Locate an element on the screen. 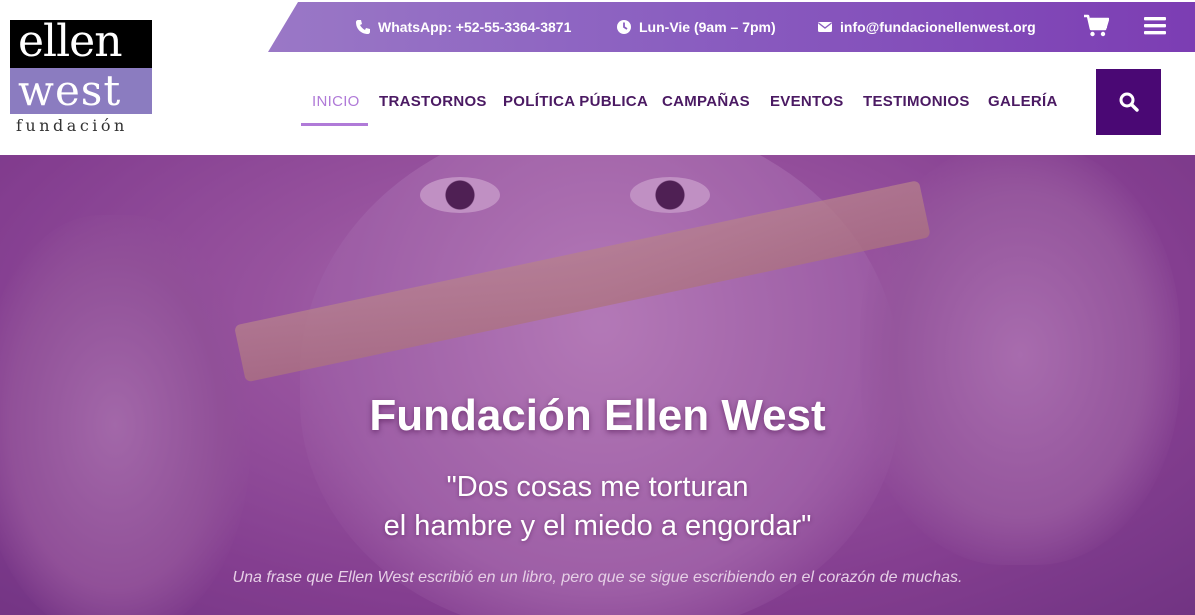 The height and width of the screenshot is (615, 1195). nav-item-testimonios: TESTIMONIOS is located at coordinates (916, 101).